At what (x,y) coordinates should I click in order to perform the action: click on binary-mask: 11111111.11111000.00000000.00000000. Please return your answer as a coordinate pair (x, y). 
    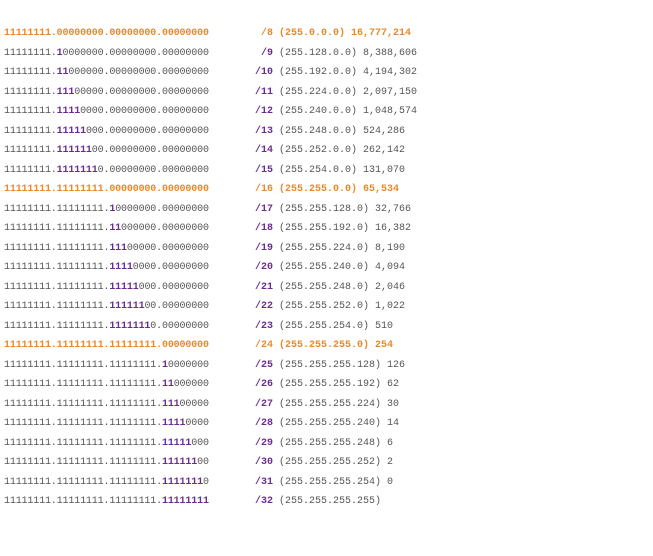
    Looking at the image, I should click on (106, 132).